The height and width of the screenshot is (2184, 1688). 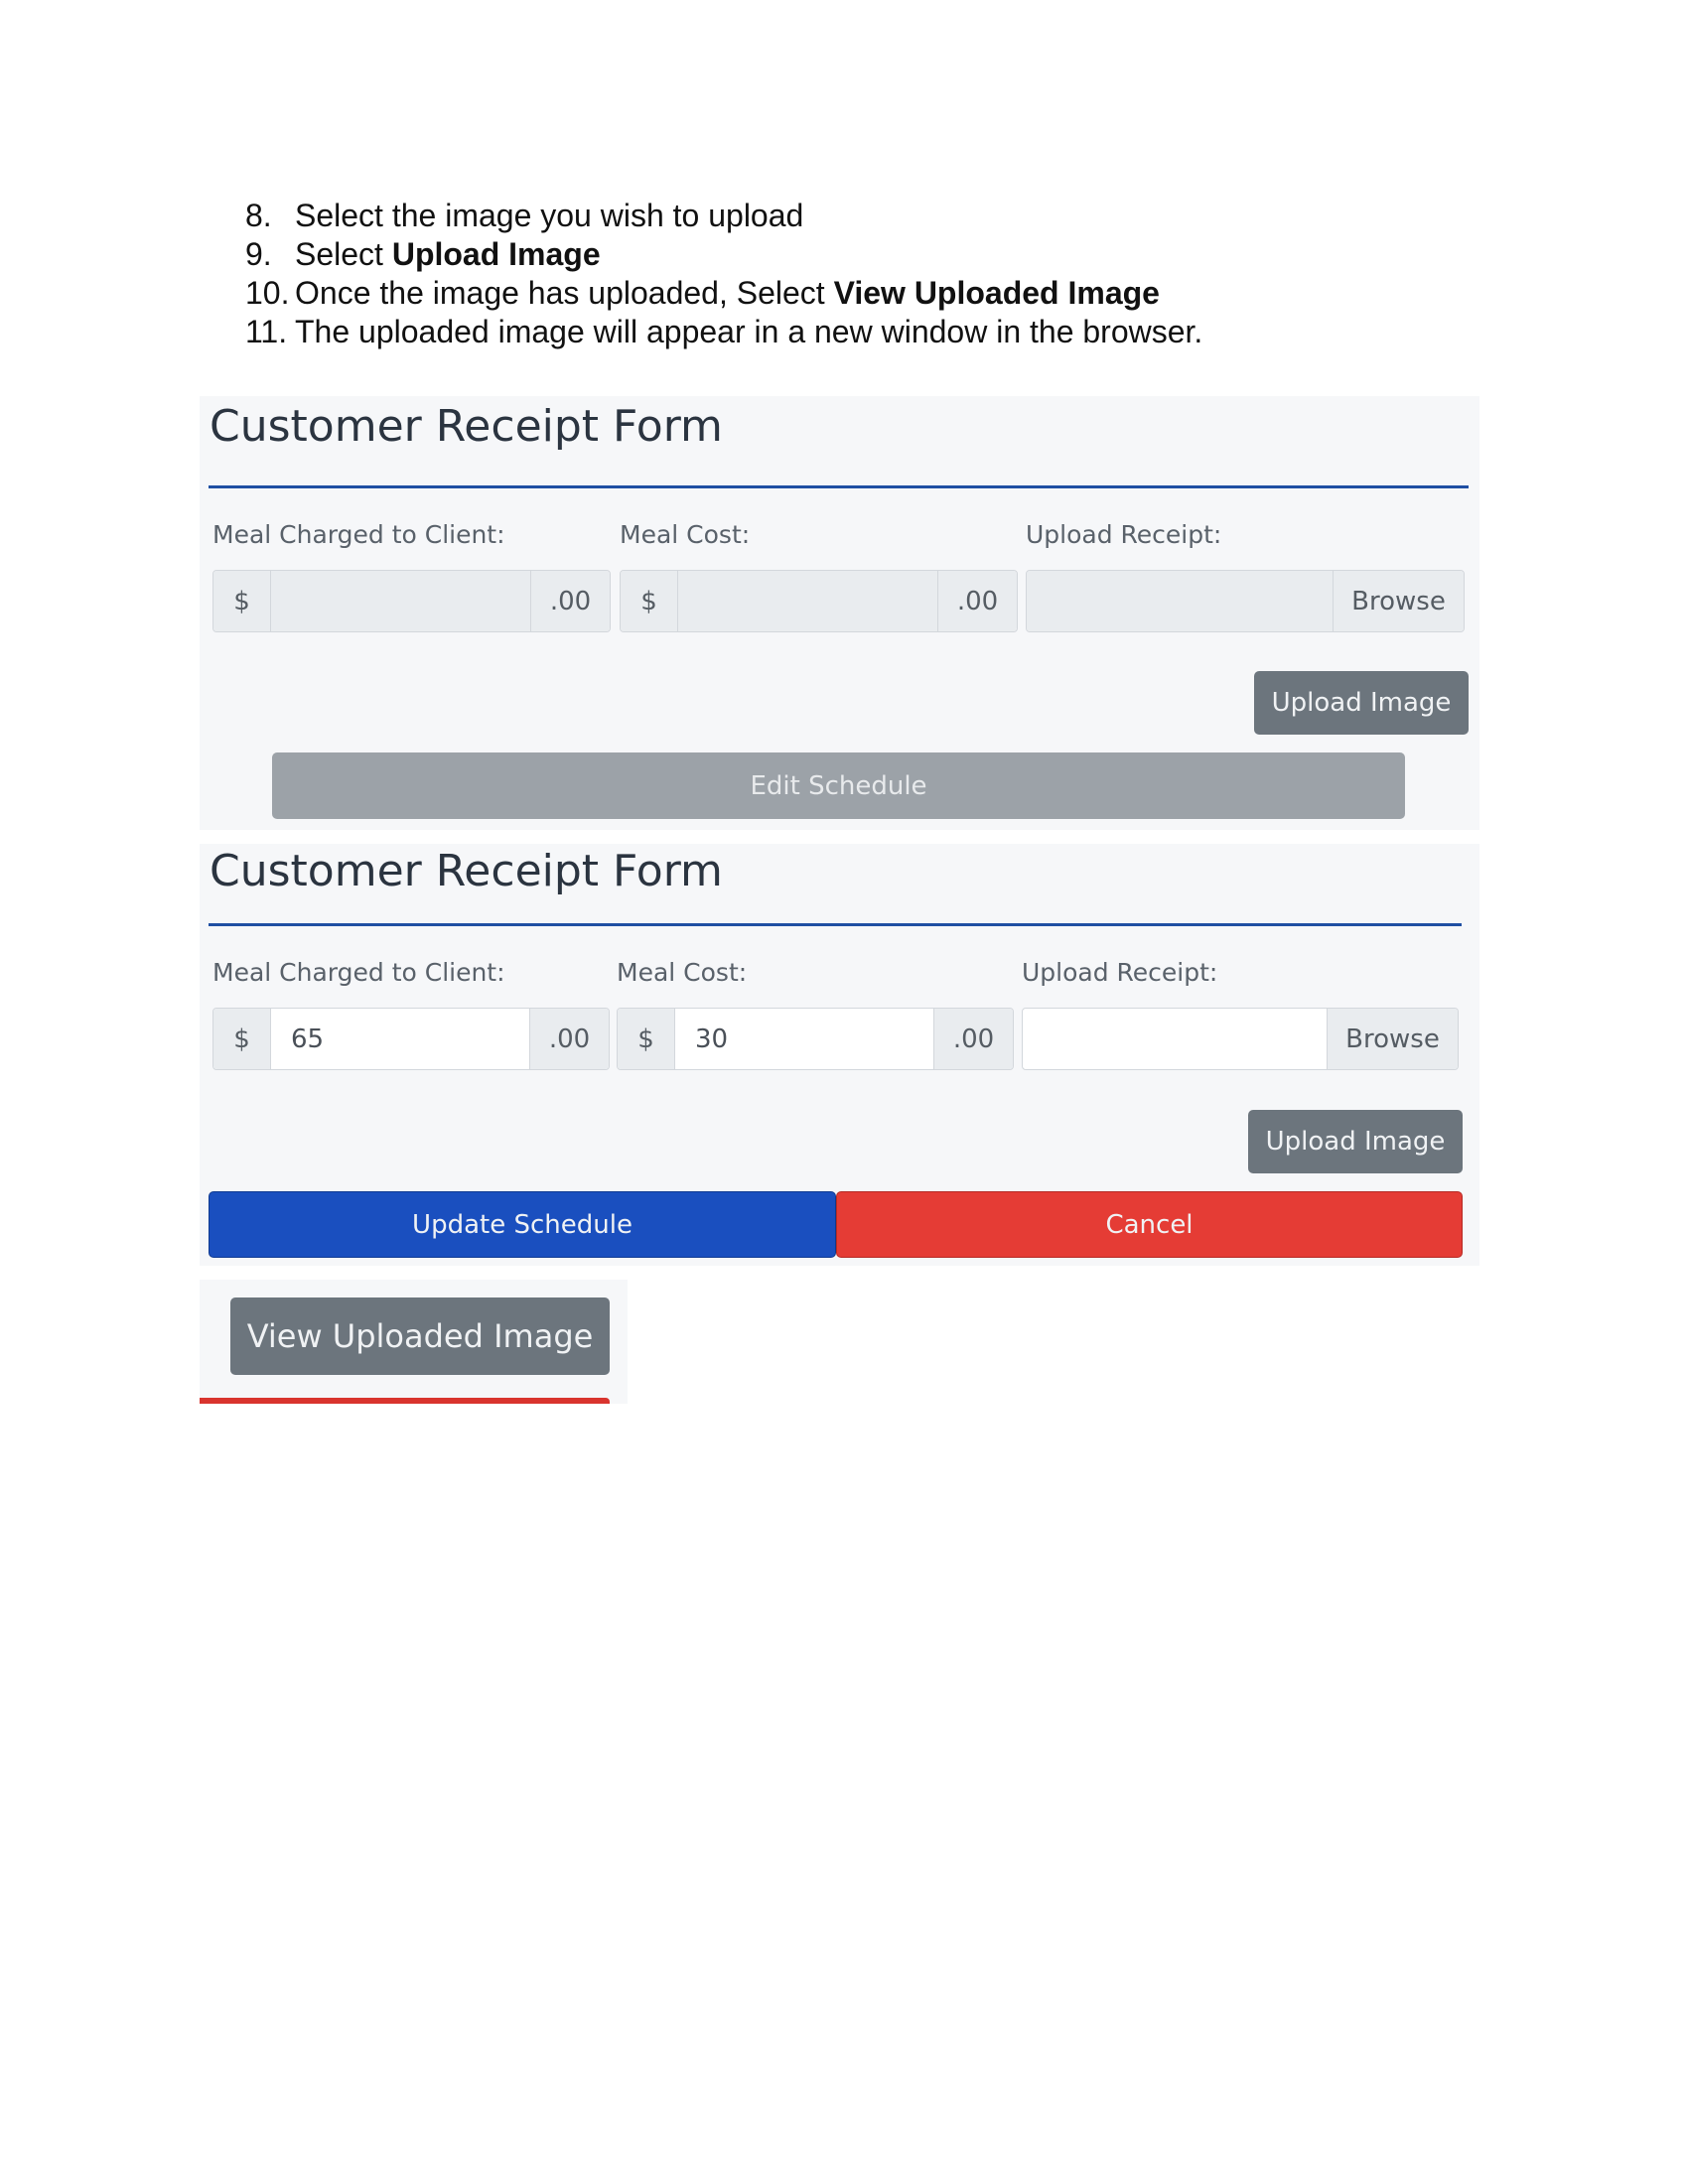 I want to click on view-uploaded-image-button: View Uploaded Image, so click(x=420, y=1336).